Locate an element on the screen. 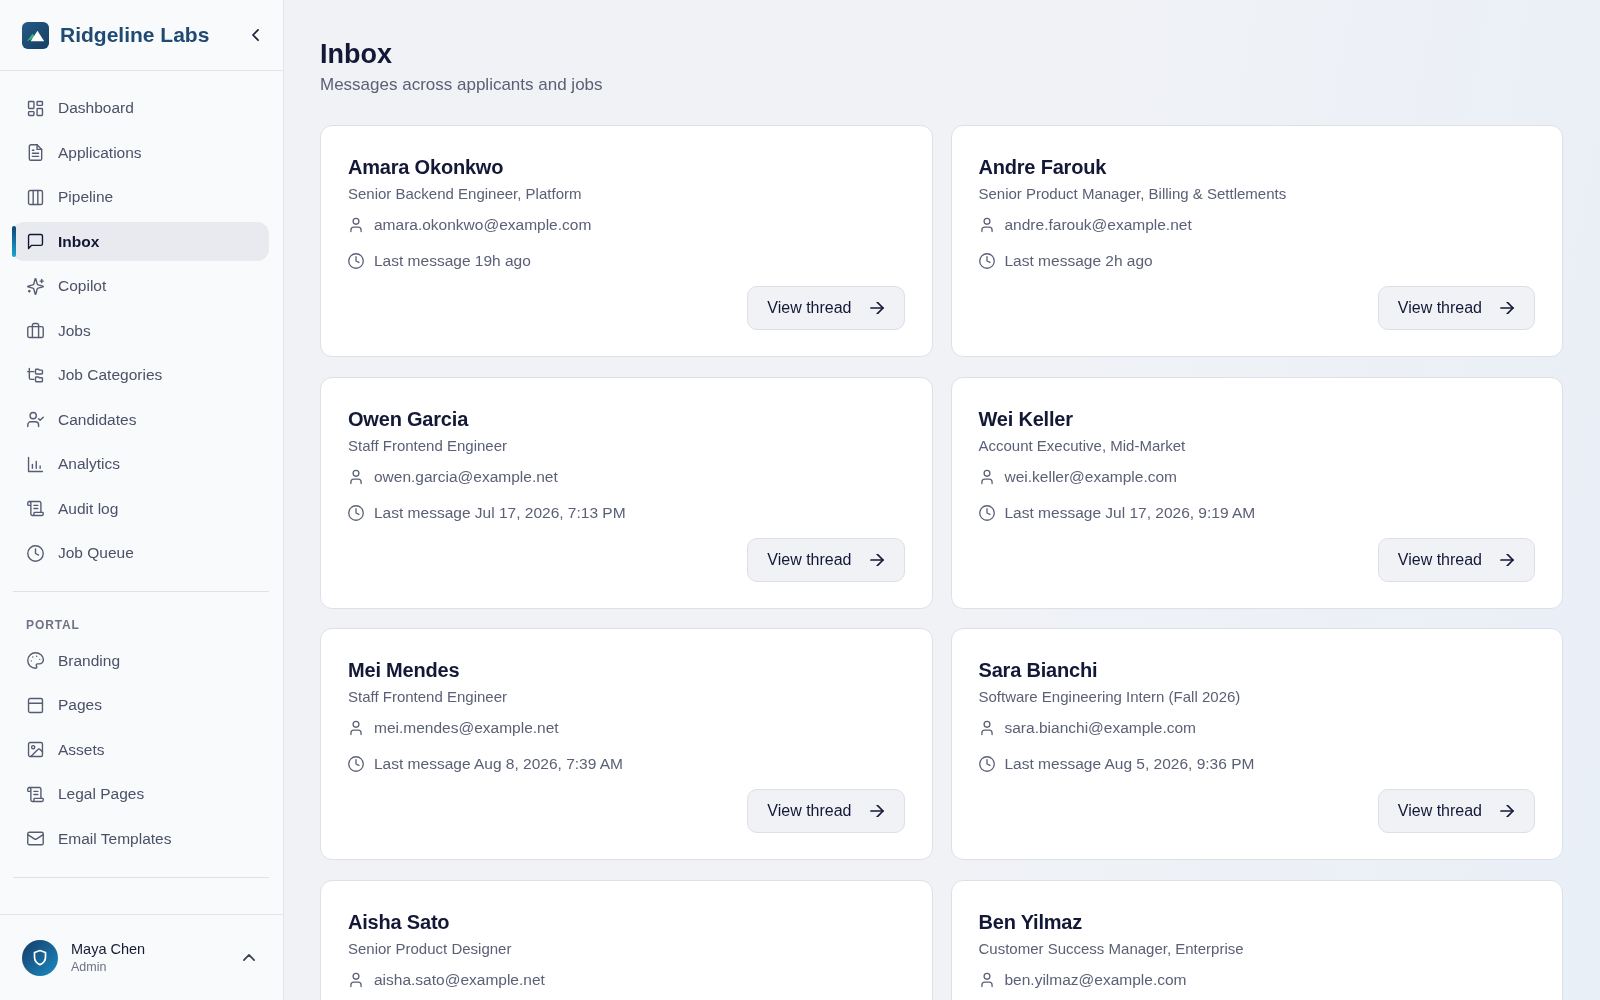  nav-item: Analytics is located at coordinates (140, 464).